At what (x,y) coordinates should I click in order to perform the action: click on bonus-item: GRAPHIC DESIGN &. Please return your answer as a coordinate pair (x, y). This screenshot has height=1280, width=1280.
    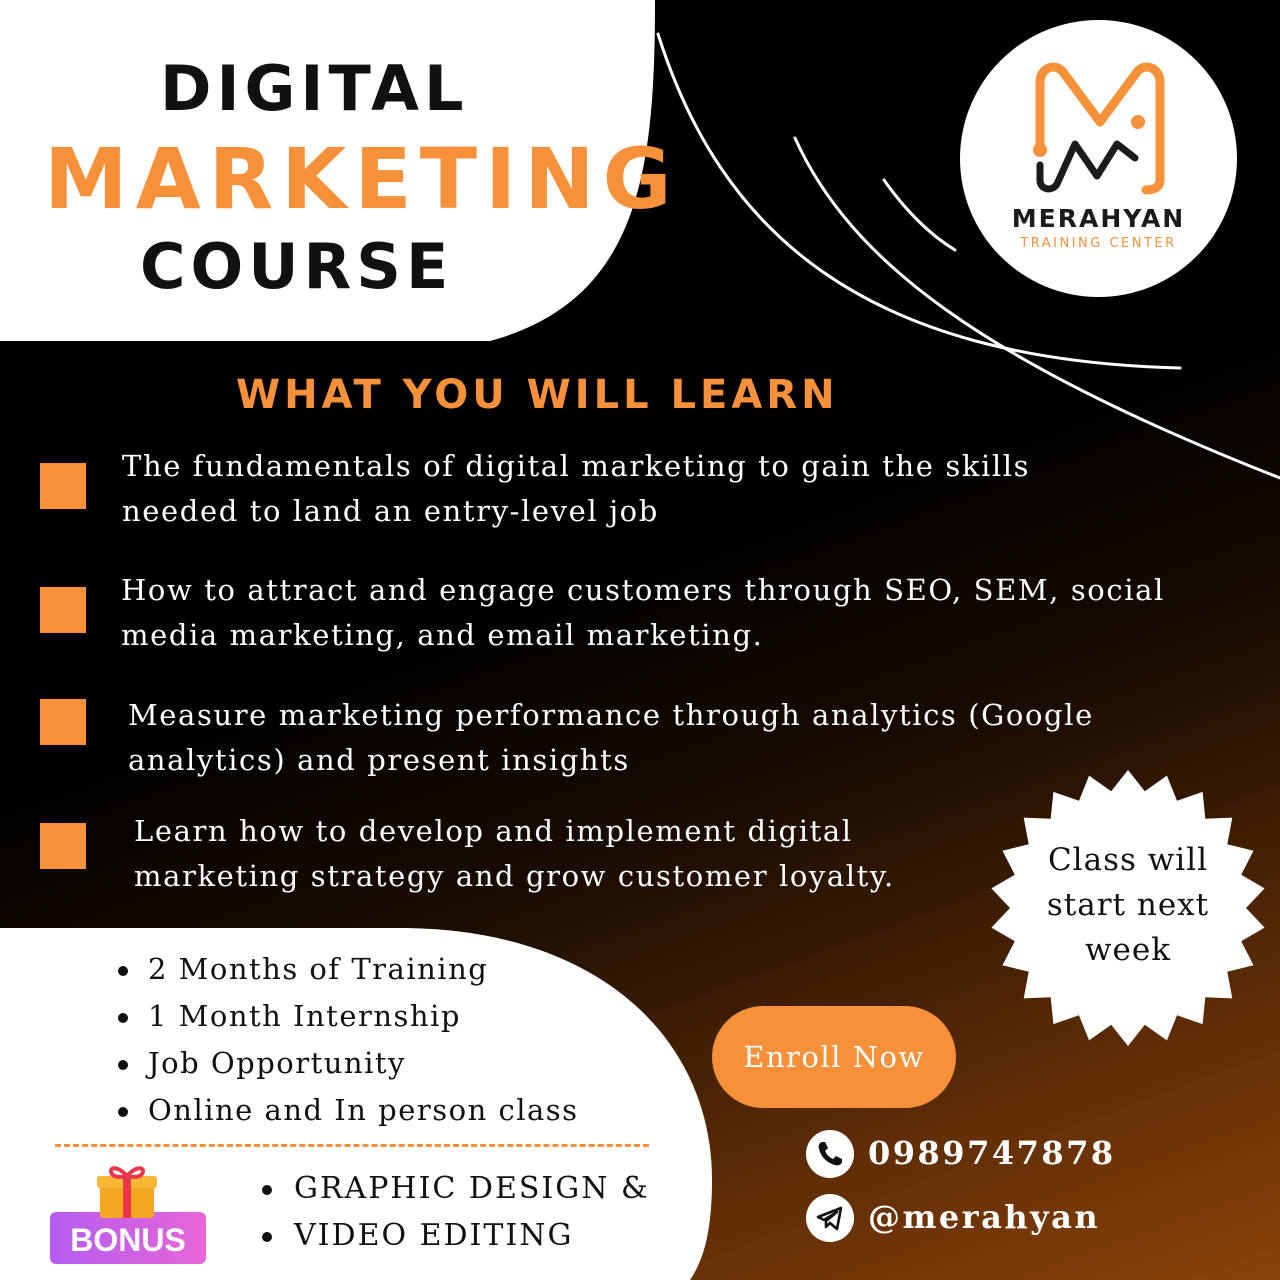
    Looking at the image, I should click on (456, 1188).